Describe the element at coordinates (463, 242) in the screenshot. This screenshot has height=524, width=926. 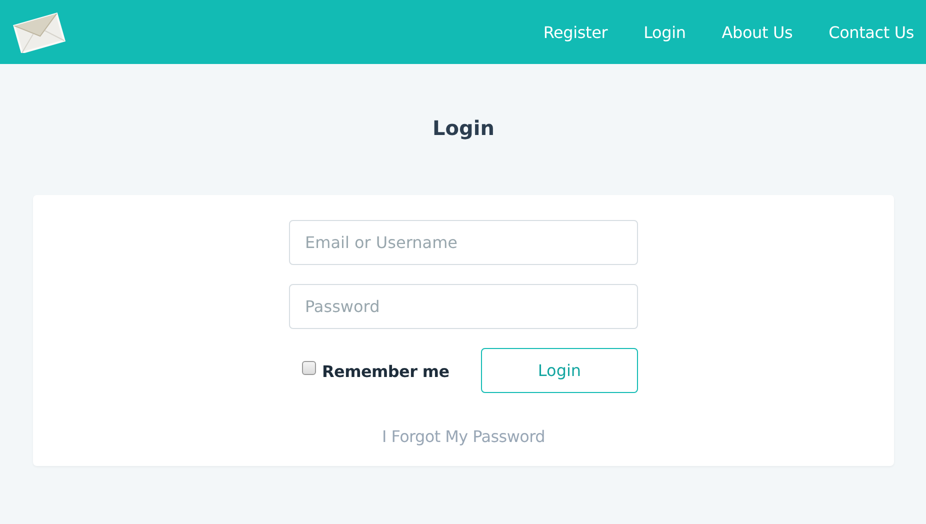
I see `username-field: Email or Username` at that location.